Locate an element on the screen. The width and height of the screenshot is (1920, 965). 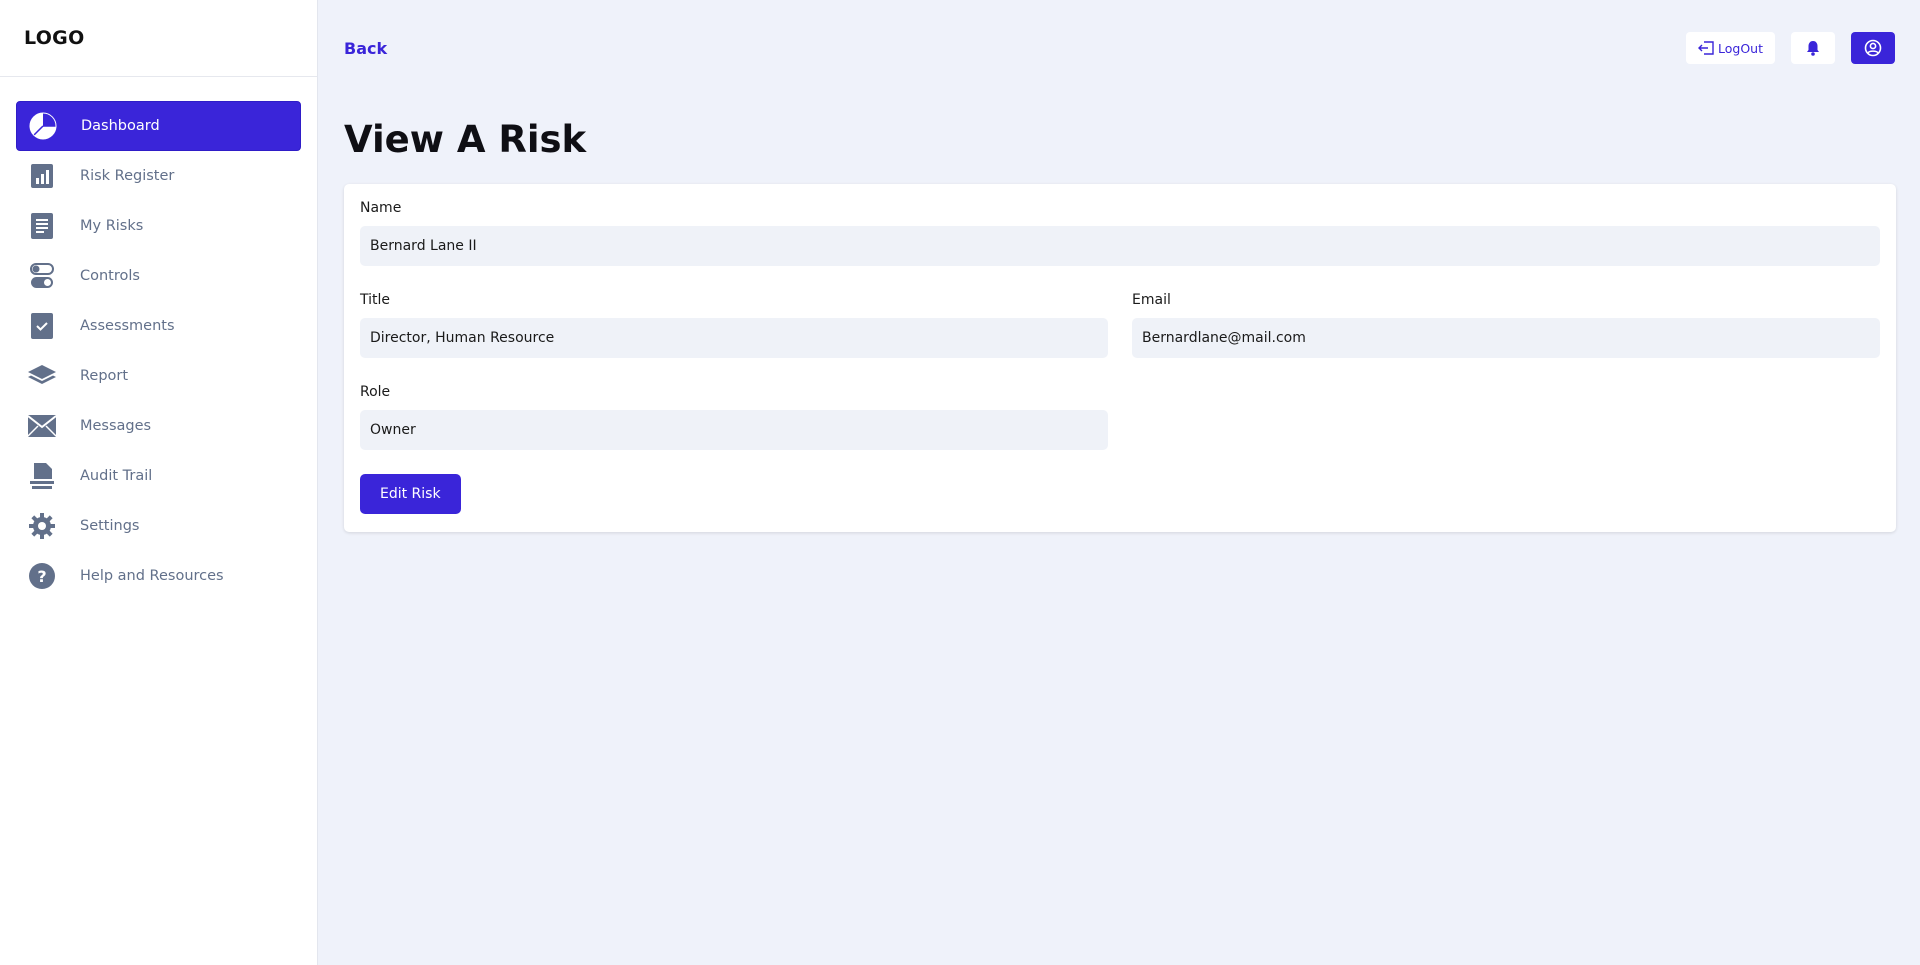
sidebar-item-risk-register: Risk Register is located at coordinates (158, 176).